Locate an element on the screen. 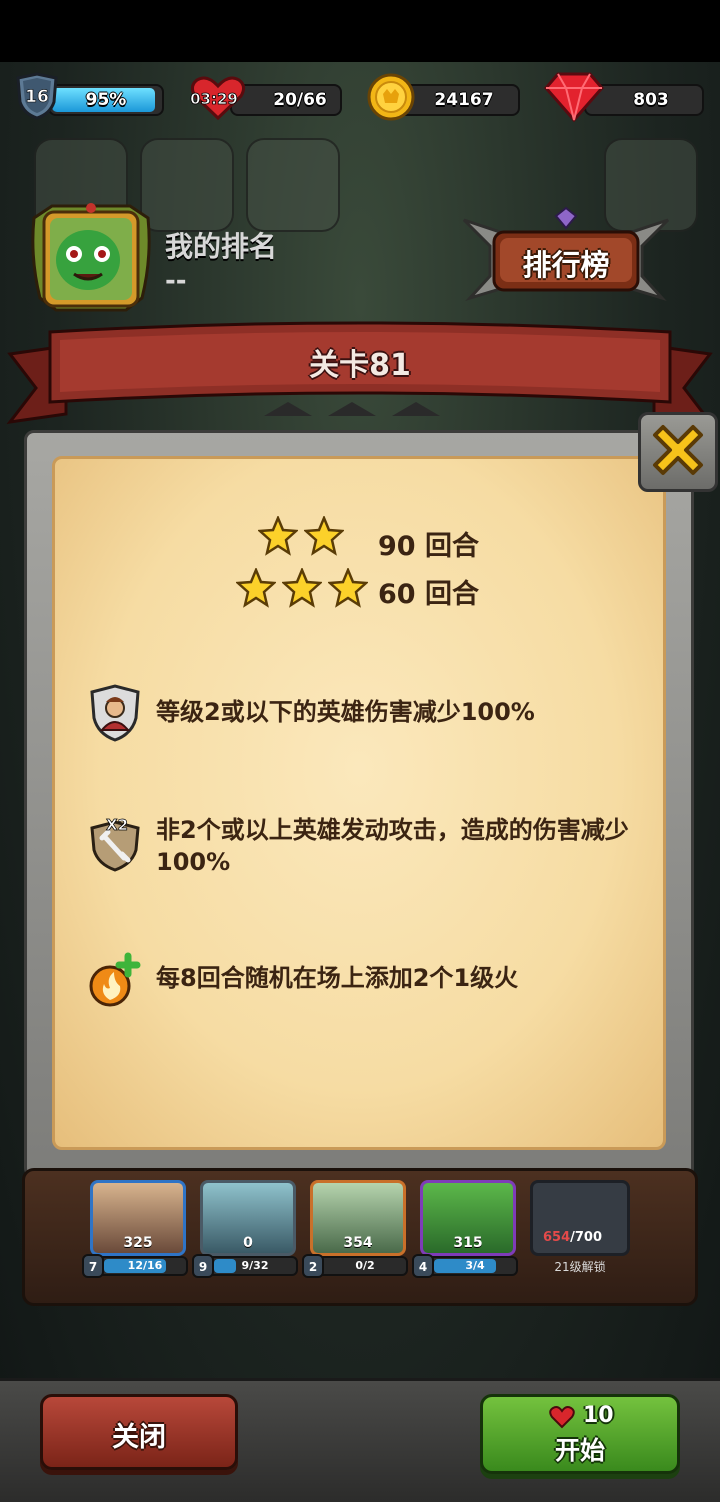  hero-progress: 7 12/16 is located at coordinates (135, 1266).